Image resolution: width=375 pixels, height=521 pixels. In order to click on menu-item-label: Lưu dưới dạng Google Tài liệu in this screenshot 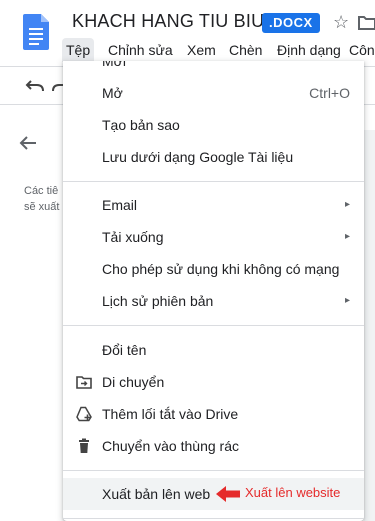, I will do `click(198, 157)`.